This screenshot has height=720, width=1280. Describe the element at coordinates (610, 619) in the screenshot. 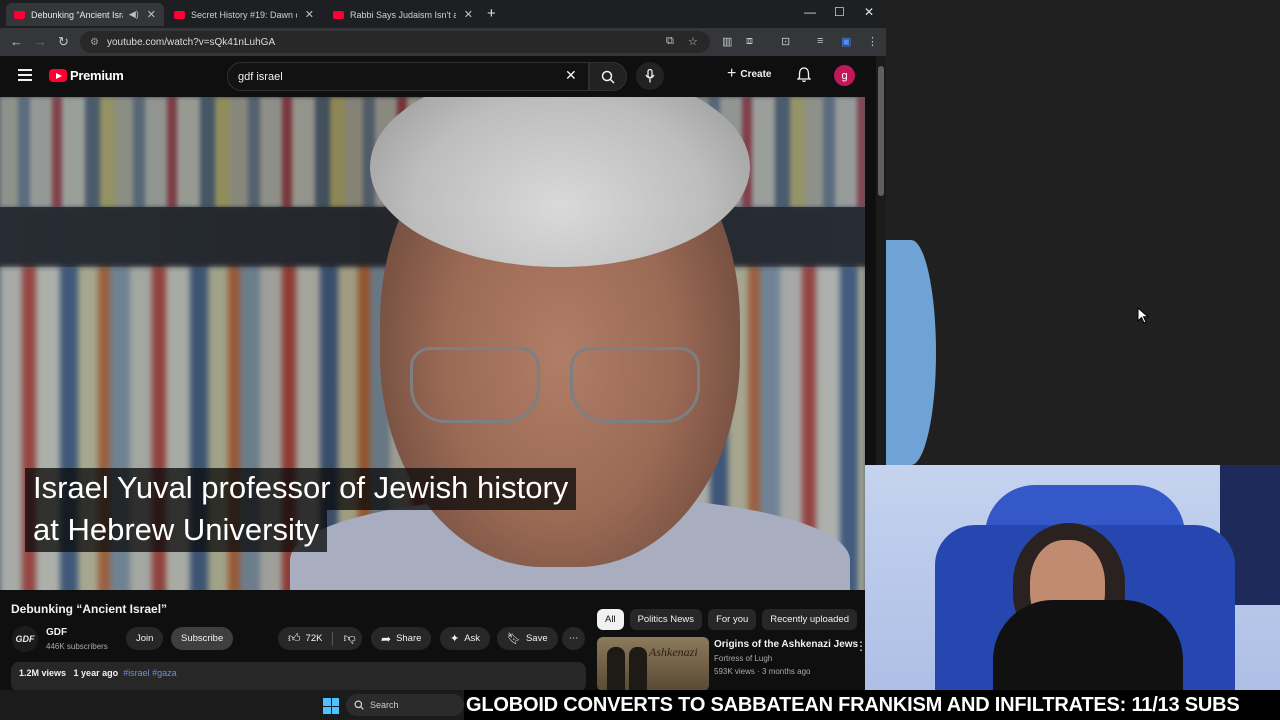

I see `chip-all: All` at that location.